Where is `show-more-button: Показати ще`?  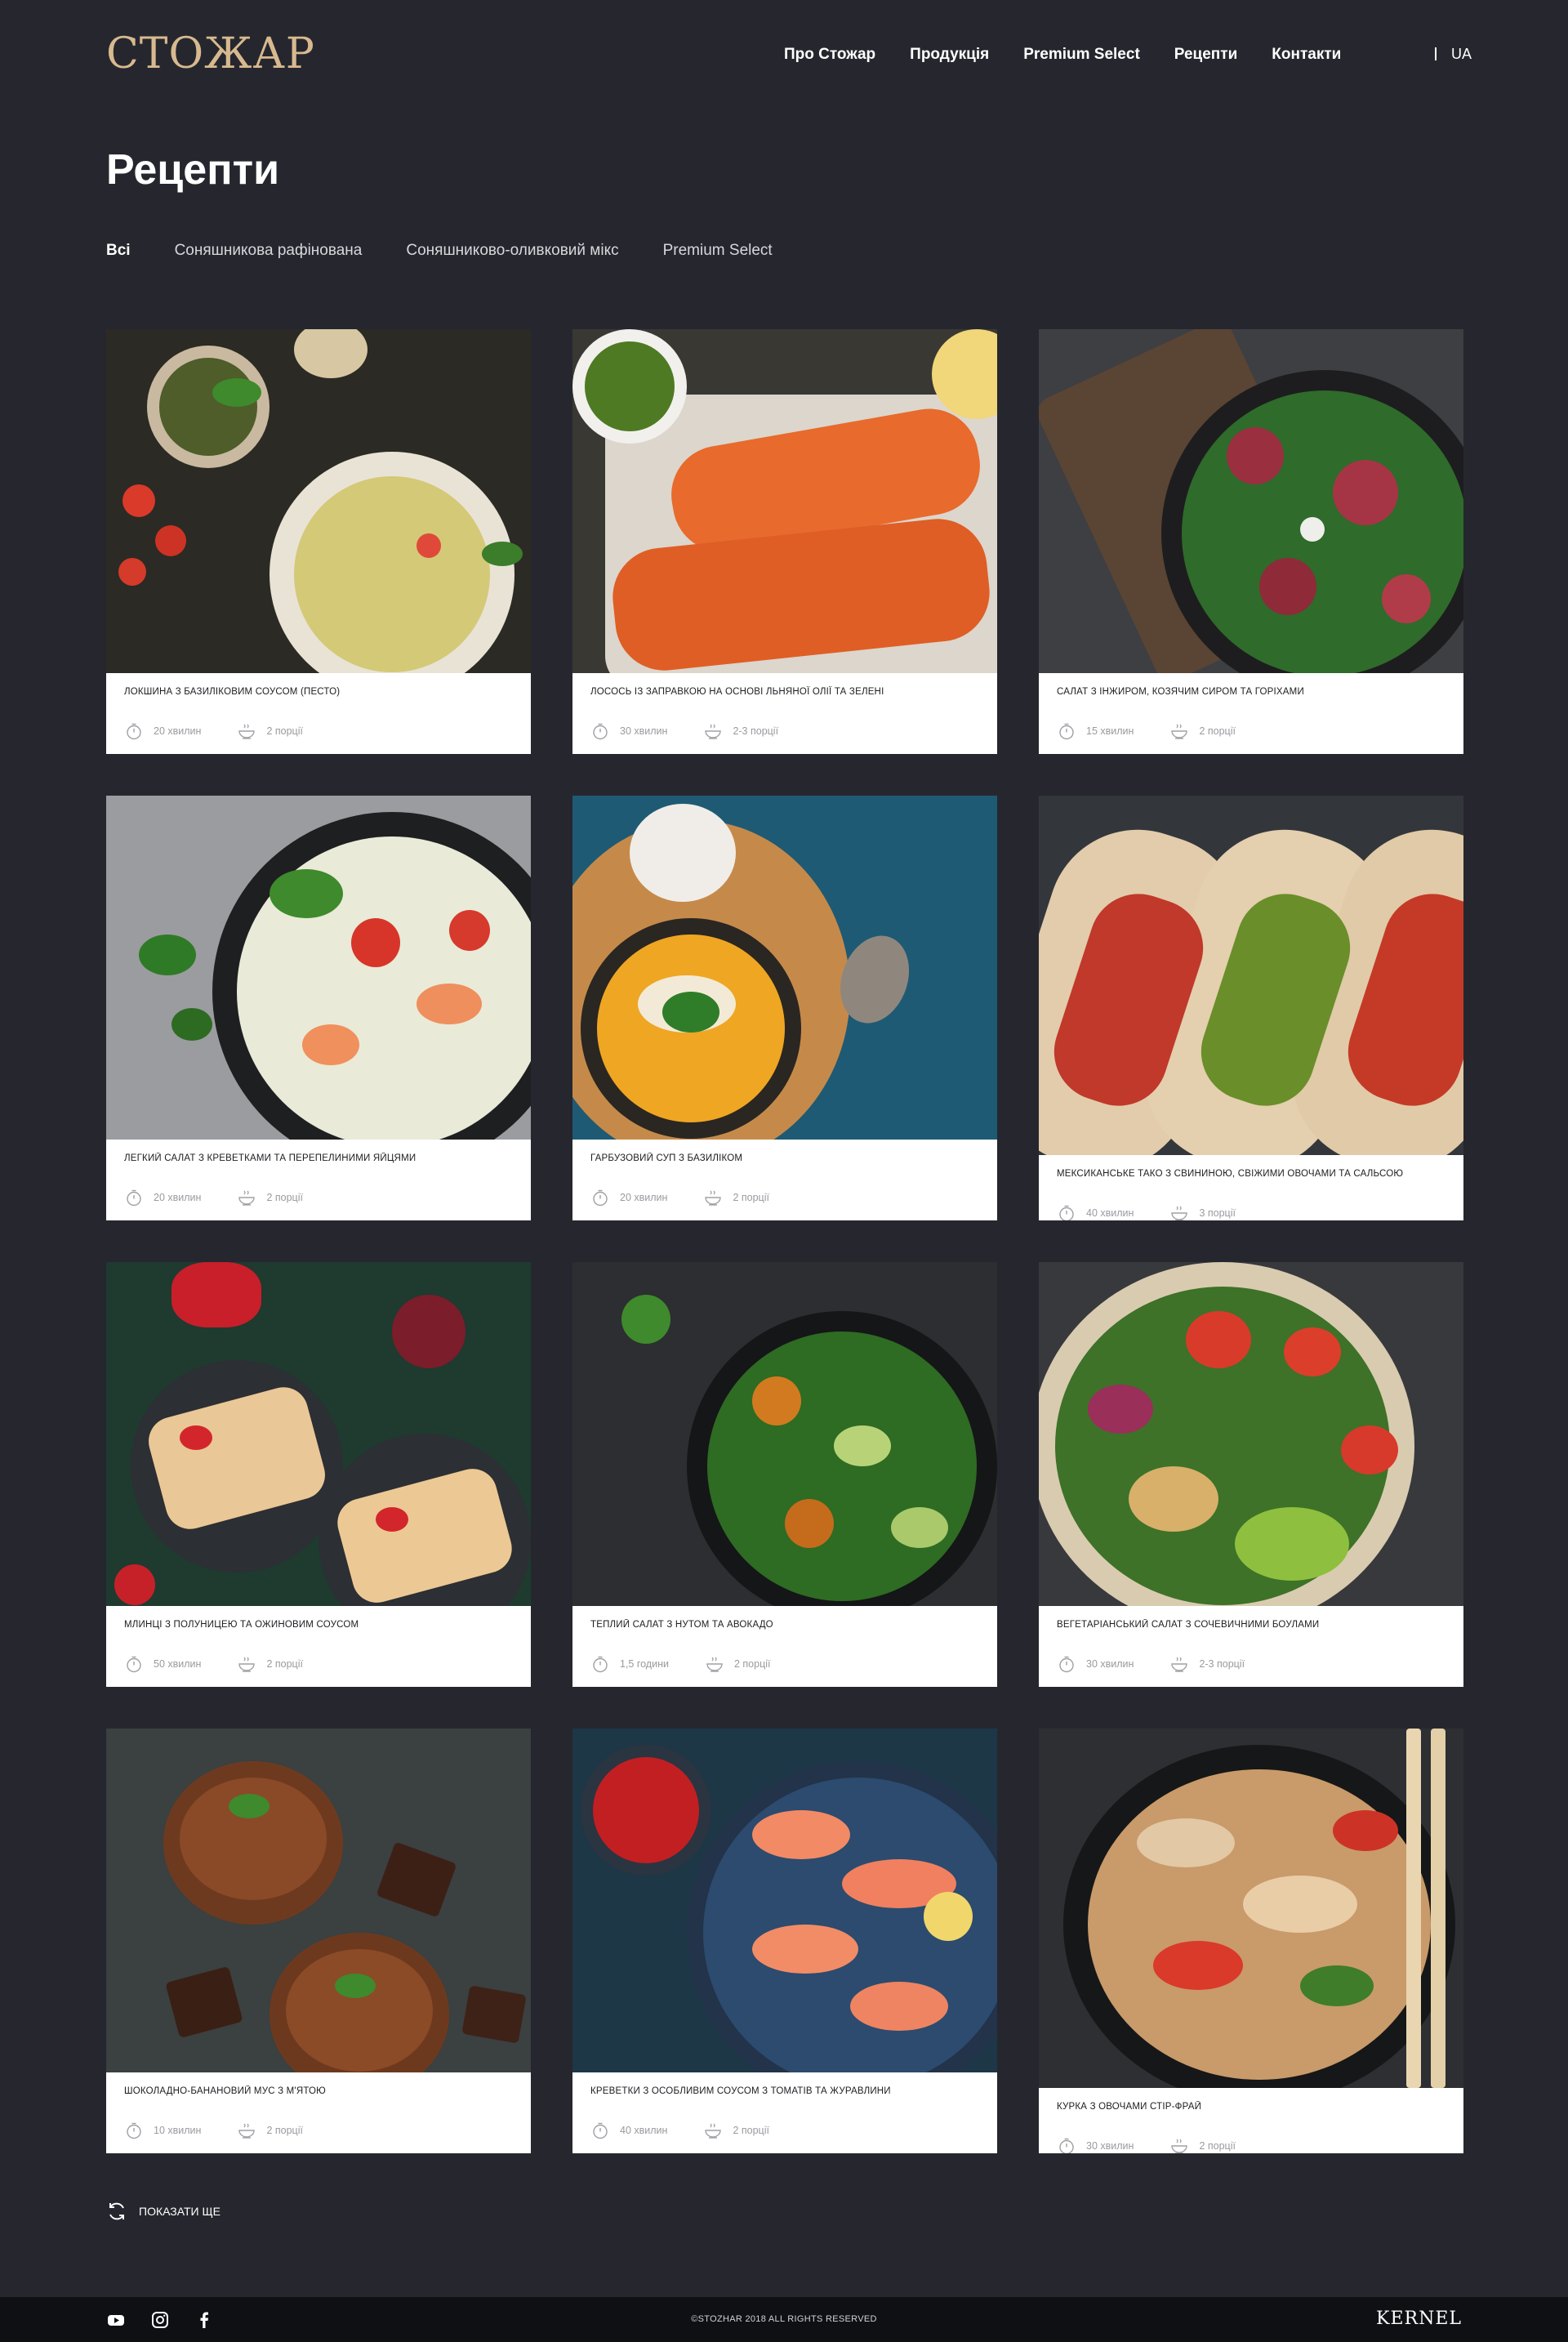 show-more-button: Показати ще is located at coordinates (163, 2211).